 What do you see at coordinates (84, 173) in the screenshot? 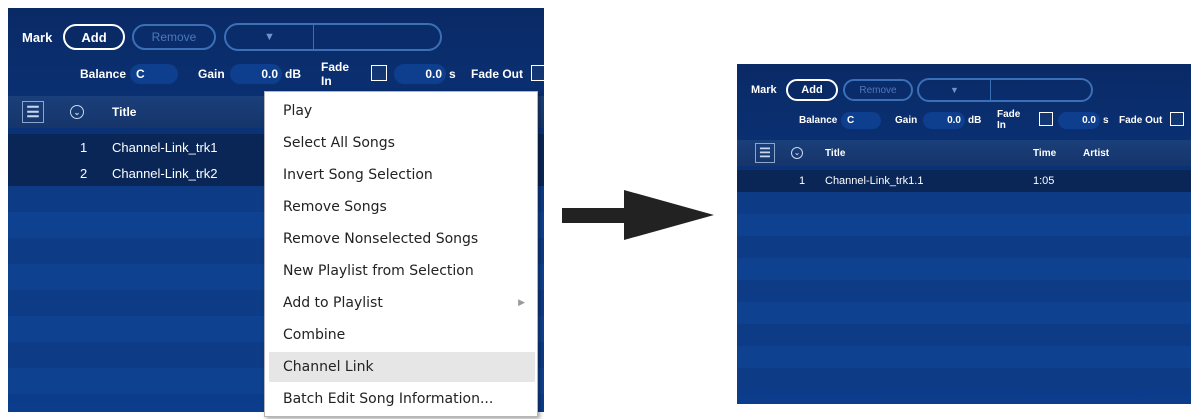
I see `row-number: 2` at bounding box center [84, 173].